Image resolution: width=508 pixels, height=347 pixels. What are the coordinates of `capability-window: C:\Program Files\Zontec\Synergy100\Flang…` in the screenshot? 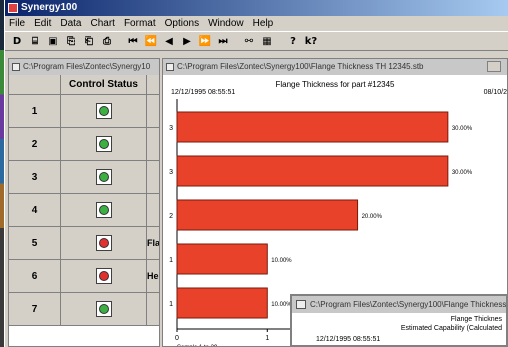 It's located at (399, 320).